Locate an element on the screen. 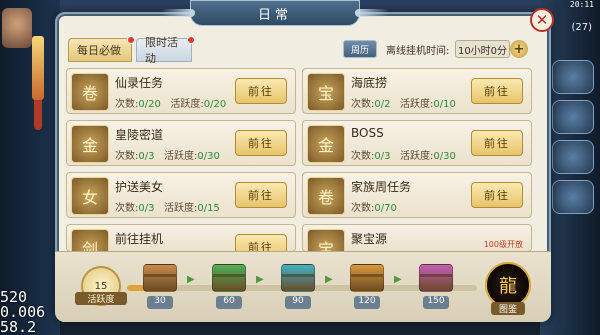 Image resolution: width=600 pixels, height=335 pixels. task-stats: 次数:0/2 活跃度:0/10 is located at coordinates (403, 102).